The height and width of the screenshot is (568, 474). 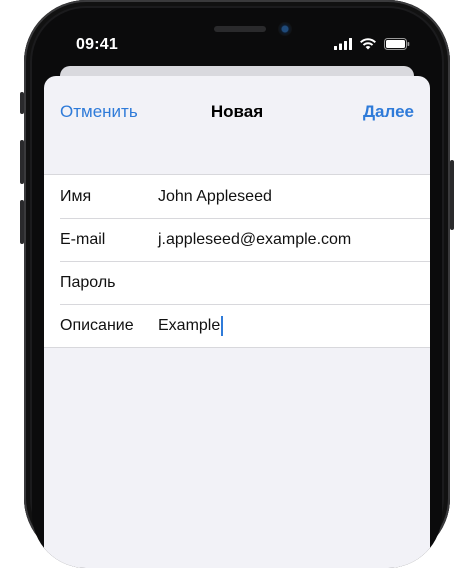 What do you see at coordinates (76, 196) in the screenshot?
I see `name-label: Имя` at bounding box center [76, 196].